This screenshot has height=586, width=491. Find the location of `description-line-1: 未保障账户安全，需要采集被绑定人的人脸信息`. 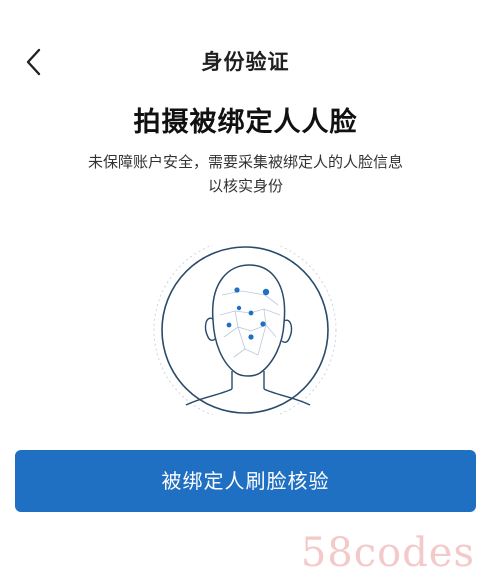

description-line-1: 未保障账户安全，需要采集被绑定人的人脸信息 is located at coordinates (245, 162).